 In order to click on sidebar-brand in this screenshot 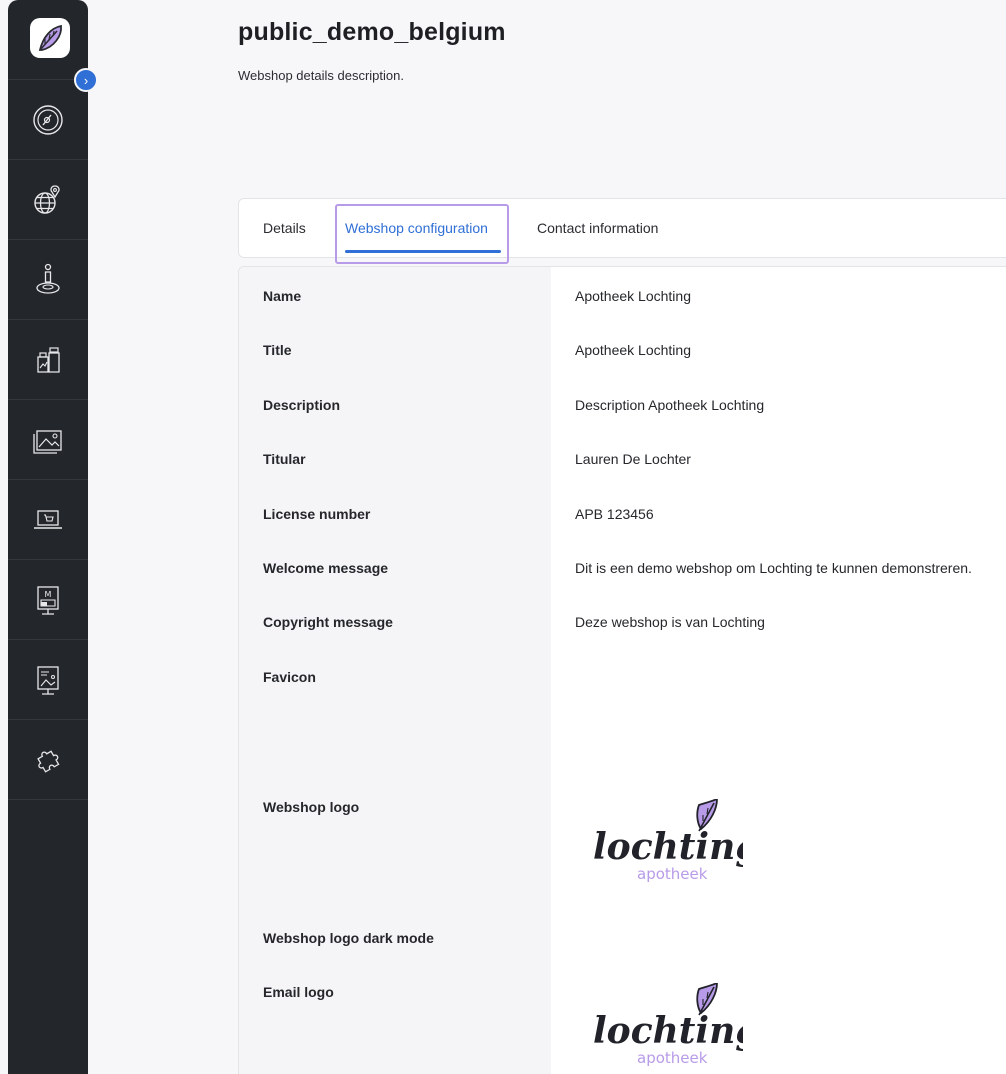, I will do `click(48, 40)`.